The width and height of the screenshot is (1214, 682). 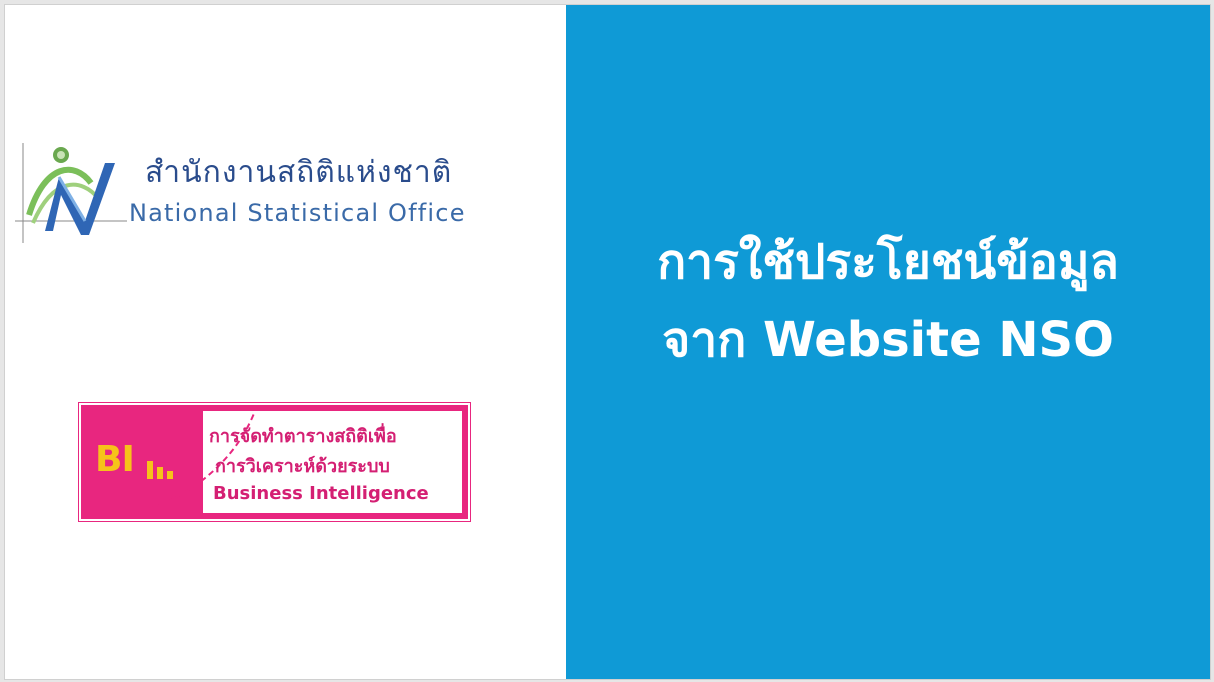 What do you see at coordinates (302, 466) in the screenshot?
I see `bi-line-2: การวิเคราะห์ด้วยระบบ` at bounding box center [302, 466].